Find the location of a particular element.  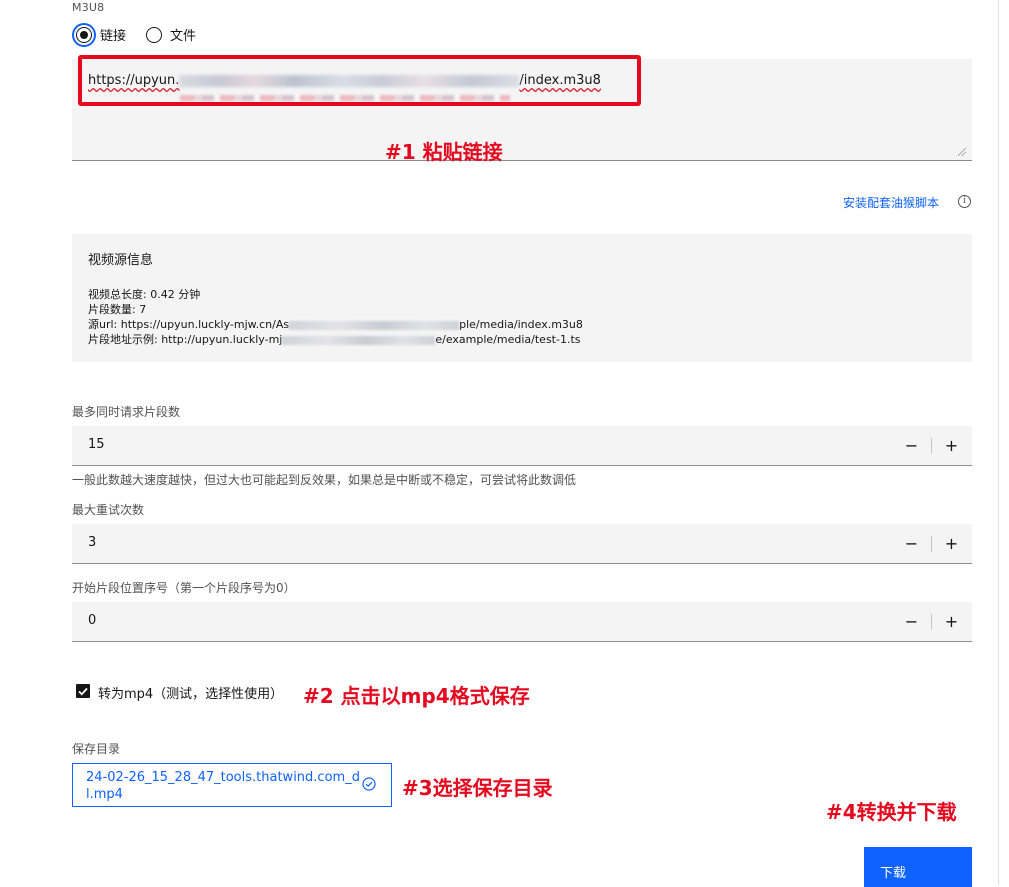

info-segment-suffix: e/example/media/test-1.ts is located at coordinates (508, 339).